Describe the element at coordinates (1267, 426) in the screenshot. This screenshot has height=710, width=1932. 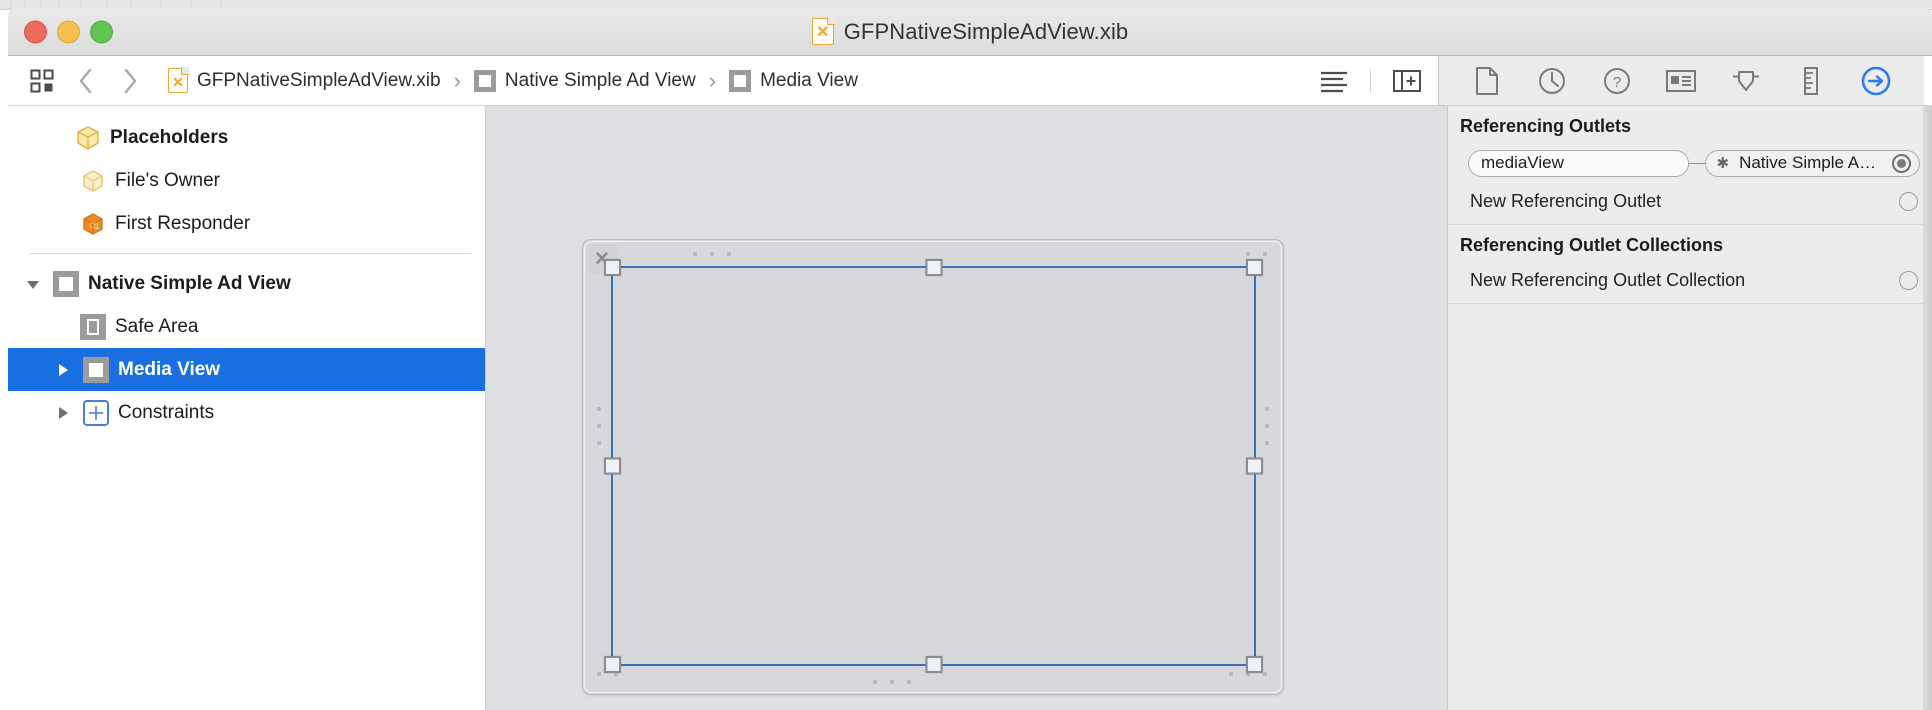
I see `constraint-dots-right-middle` at that location.